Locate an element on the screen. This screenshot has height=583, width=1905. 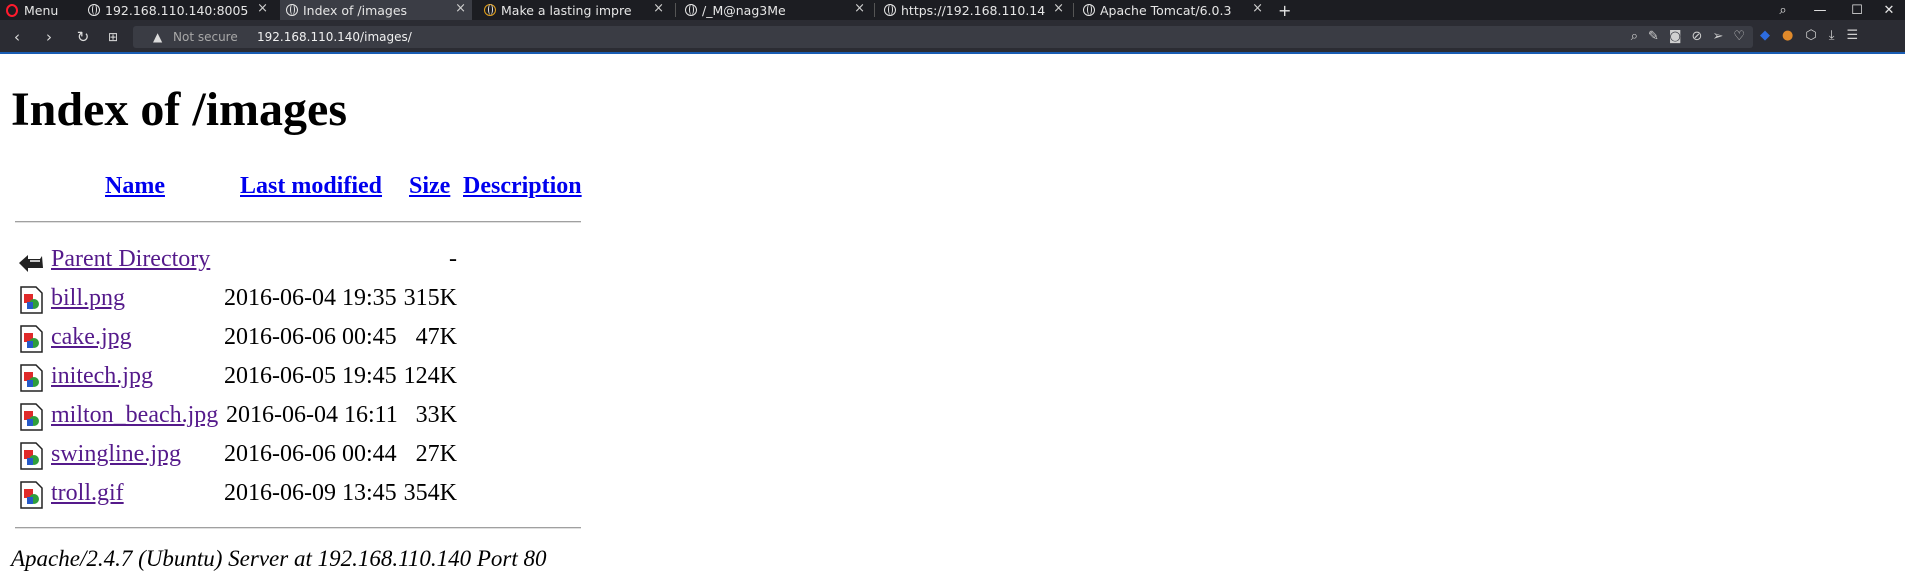
file-link: milton_beach.jpg is located at coordinates (134, 415).